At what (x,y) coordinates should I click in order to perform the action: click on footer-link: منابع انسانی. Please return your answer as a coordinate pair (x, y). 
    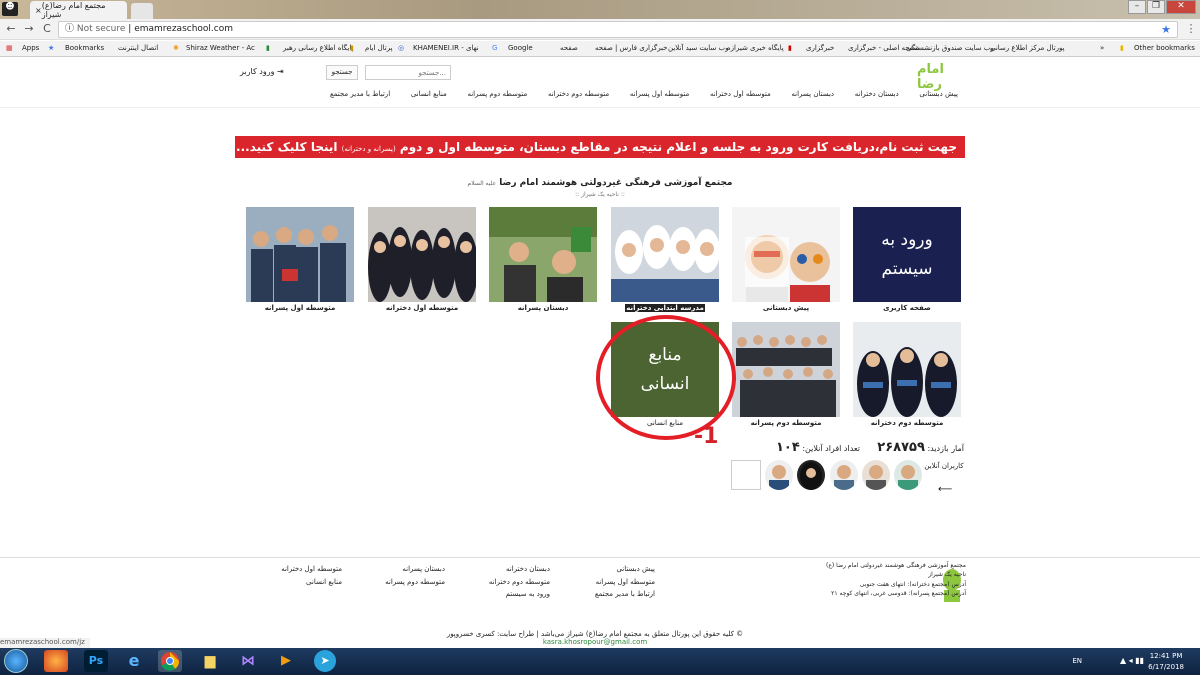
    Looking at the image, I should click on (296, 582).